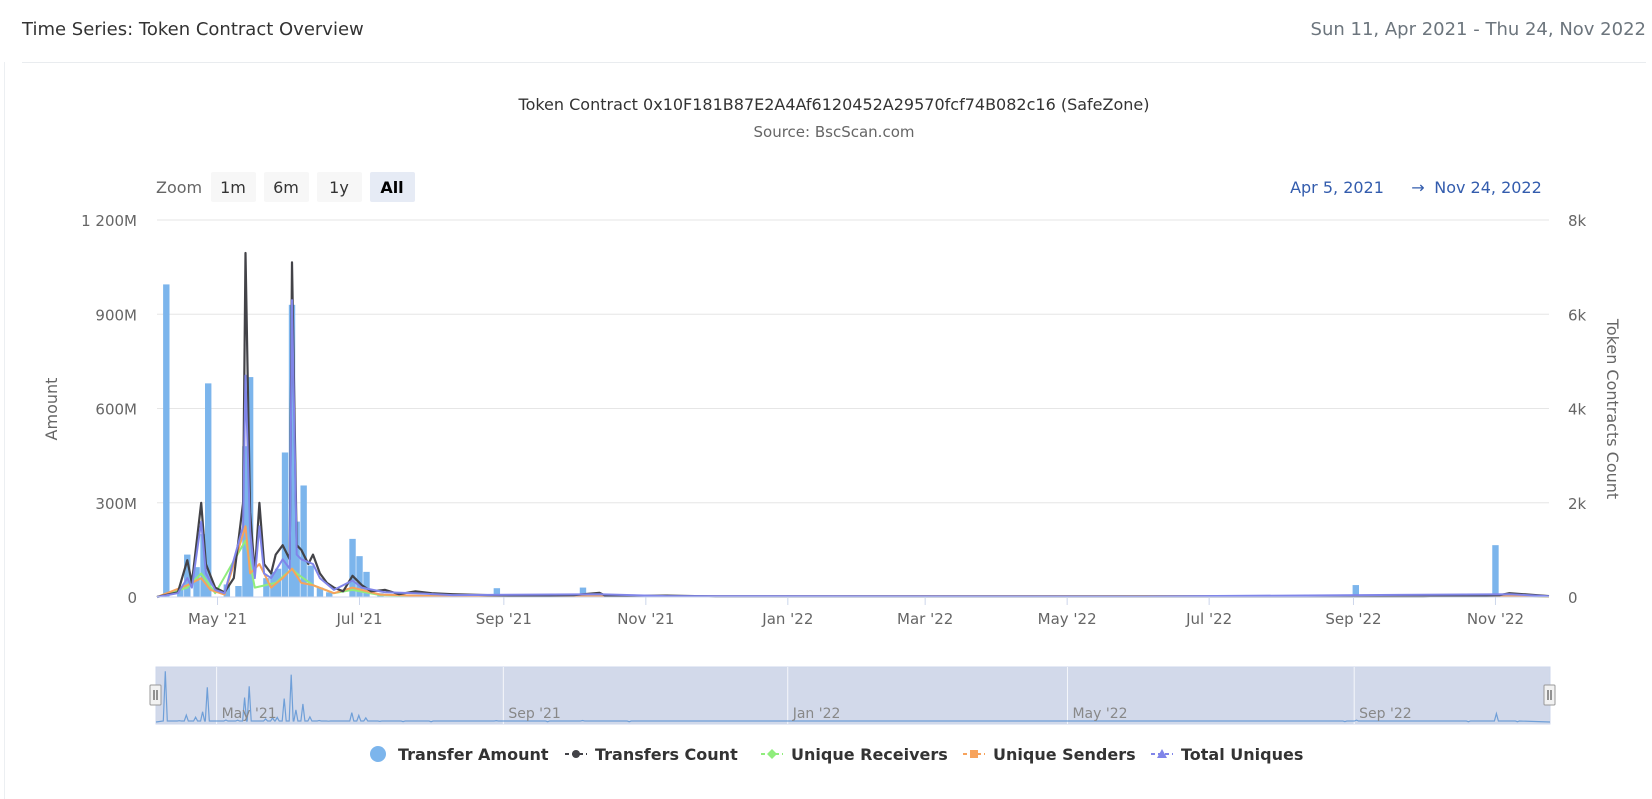 This screenshot has width=1652, height=799. I want to click on legend-item-unique-receivers: Unique Receivers, so click(854, 754).